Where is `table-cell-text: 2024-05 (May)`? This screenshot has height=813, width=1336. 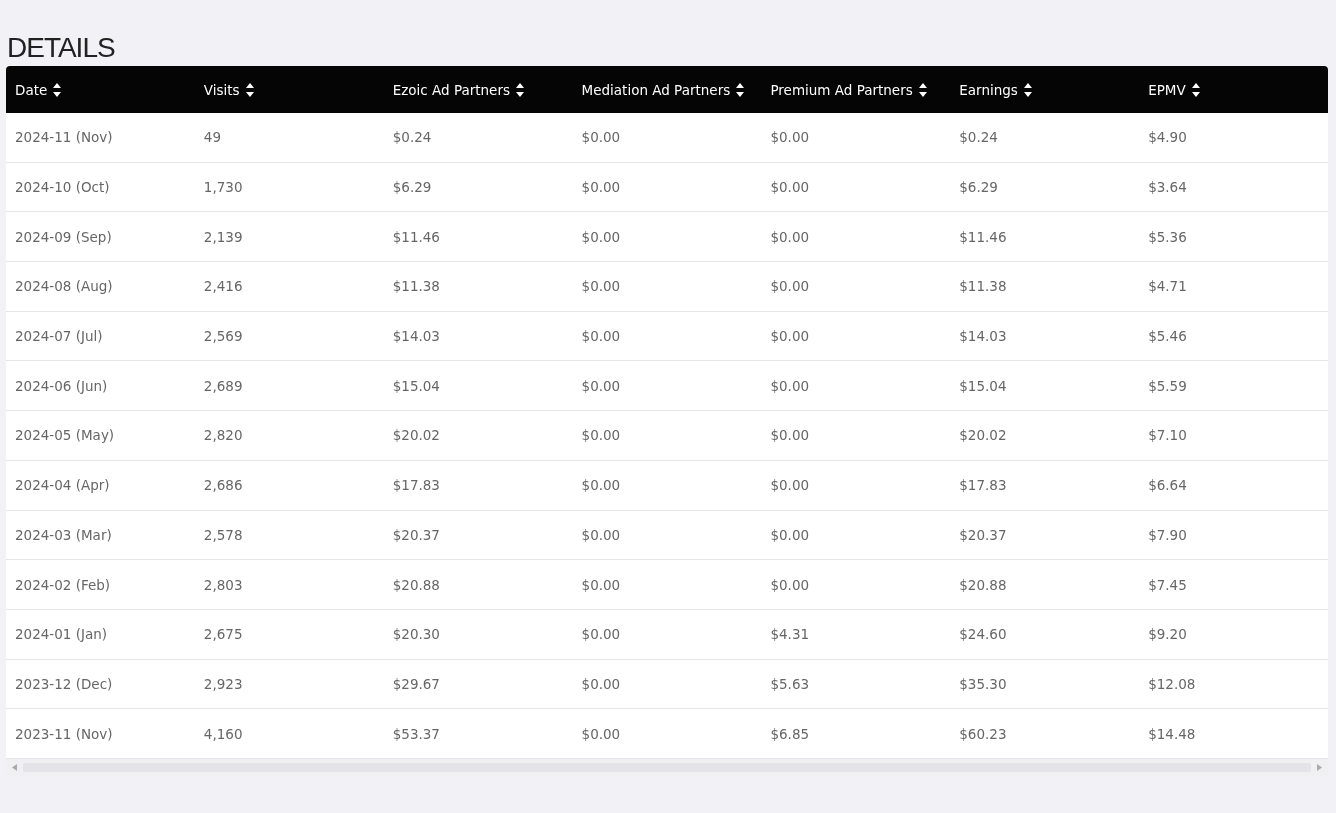 table-cell-text: 2024-05 (May) is located at coordinates (65, 435).